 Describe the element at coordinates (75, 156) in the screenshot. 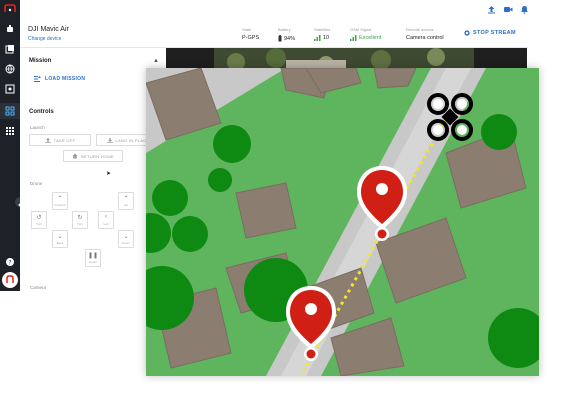

I see `home-icon` at that location.